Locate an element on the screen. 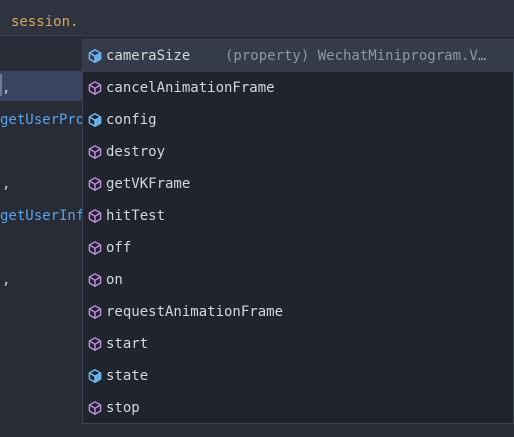  suggestion-item-start: start is located at coordinates (298, 344).